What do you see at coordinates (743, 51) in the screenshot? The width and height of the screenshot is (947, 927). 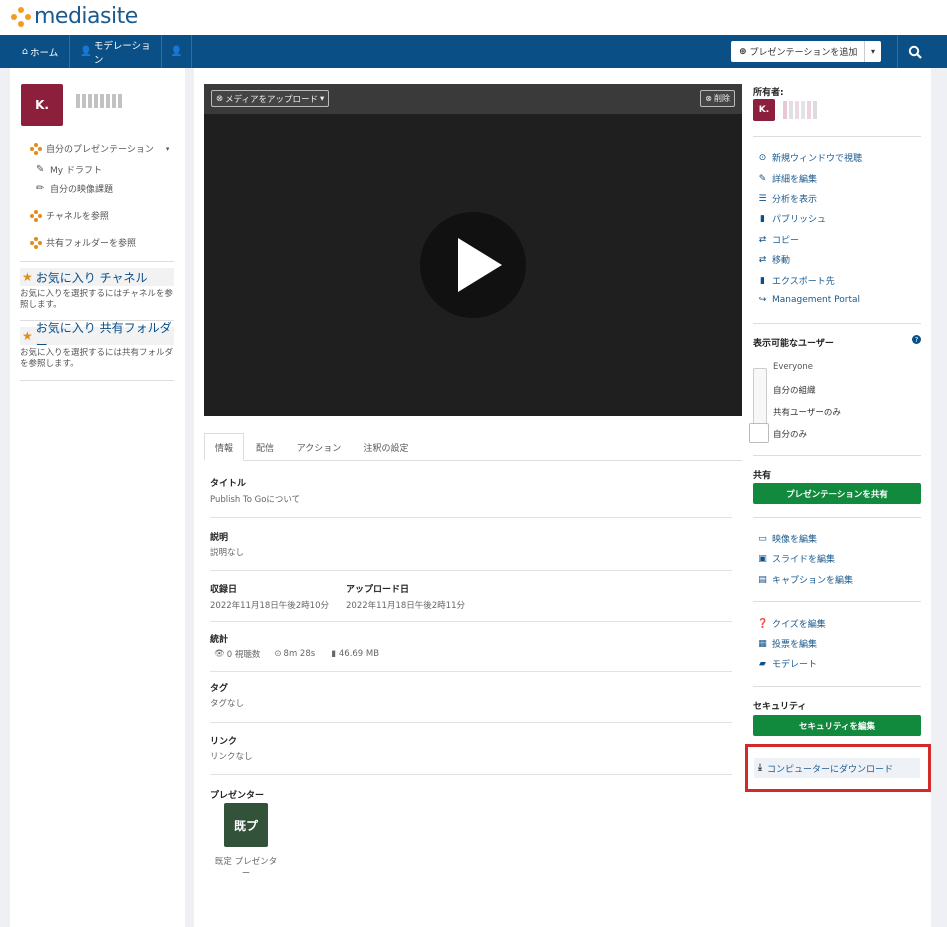 I see `plus-circle-icon: ⊕` at bounding box center [743, 51].